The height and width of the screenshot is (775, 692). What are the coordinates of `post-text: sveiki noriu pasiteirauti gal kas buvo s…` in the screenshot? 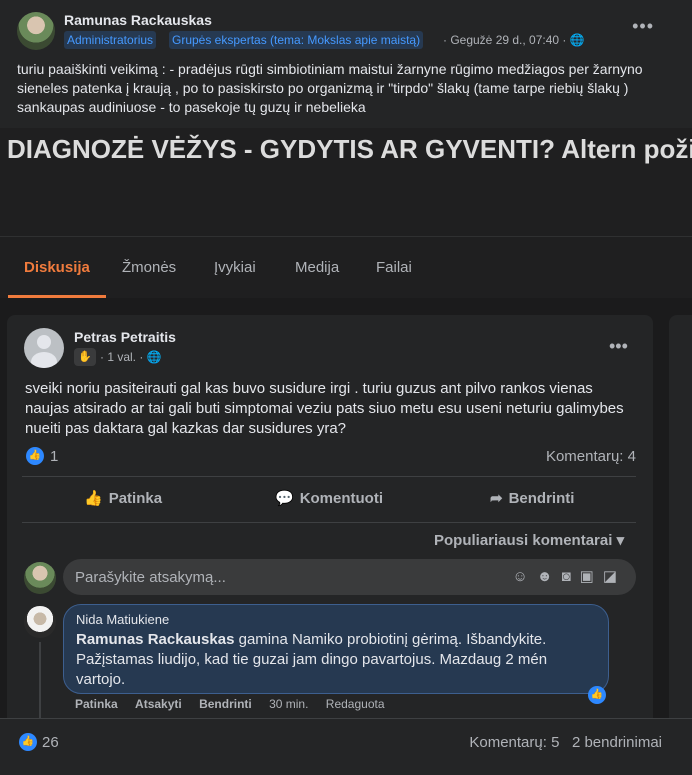 It's located at (324, 408).